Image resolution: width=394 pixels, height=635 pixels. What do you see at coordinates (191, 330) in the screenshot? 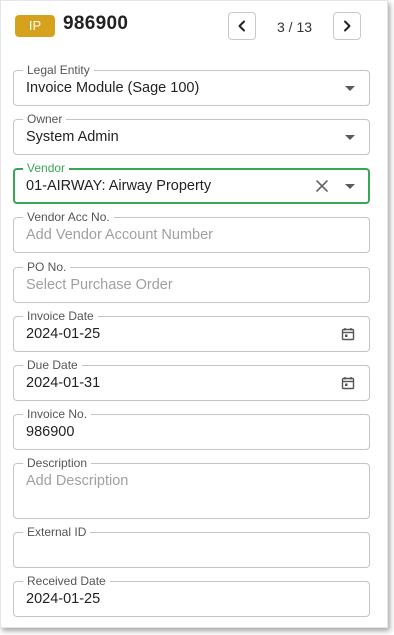
I see `invoice-date-field: Invoice Date 2024-01-25` at bounding box center [191, 330].